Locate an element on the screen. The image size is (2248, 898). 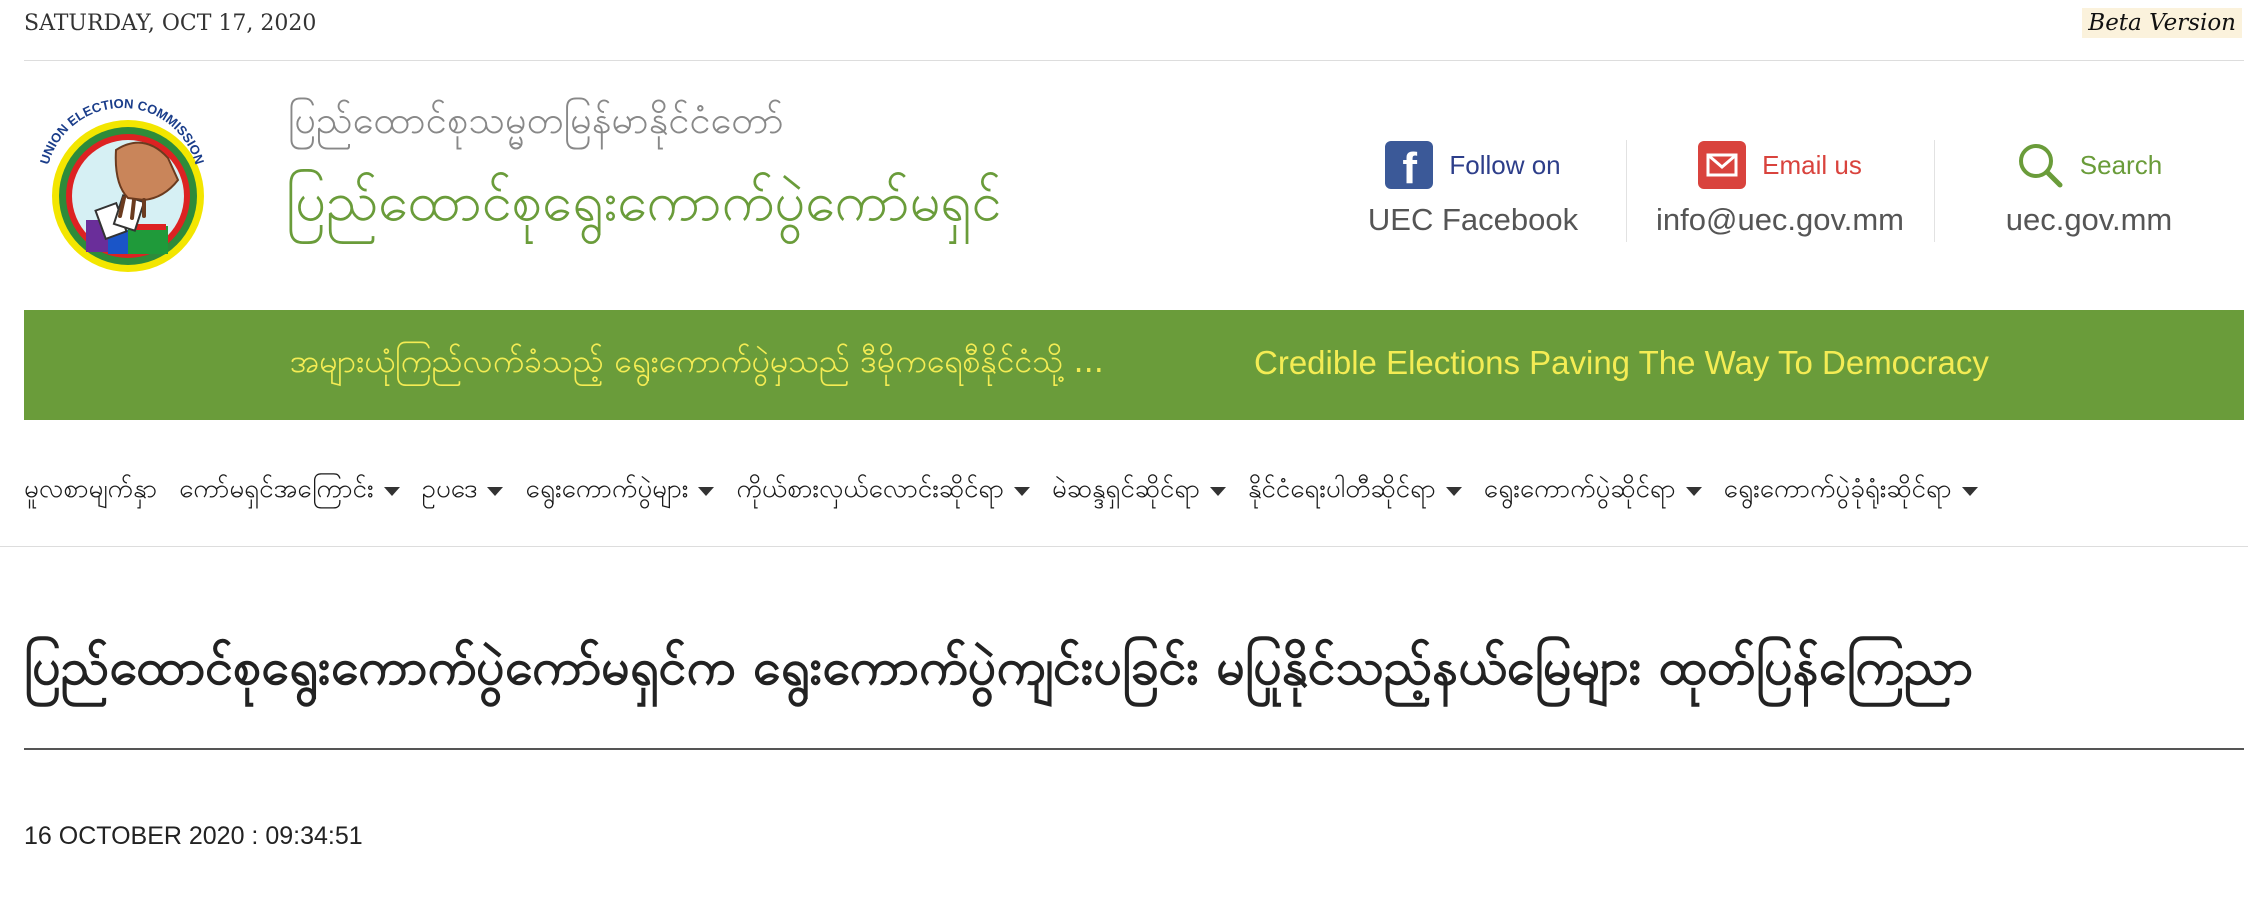
nav-item-label: မူလစာမျက်နှာ is located at coordinates (91, 488).